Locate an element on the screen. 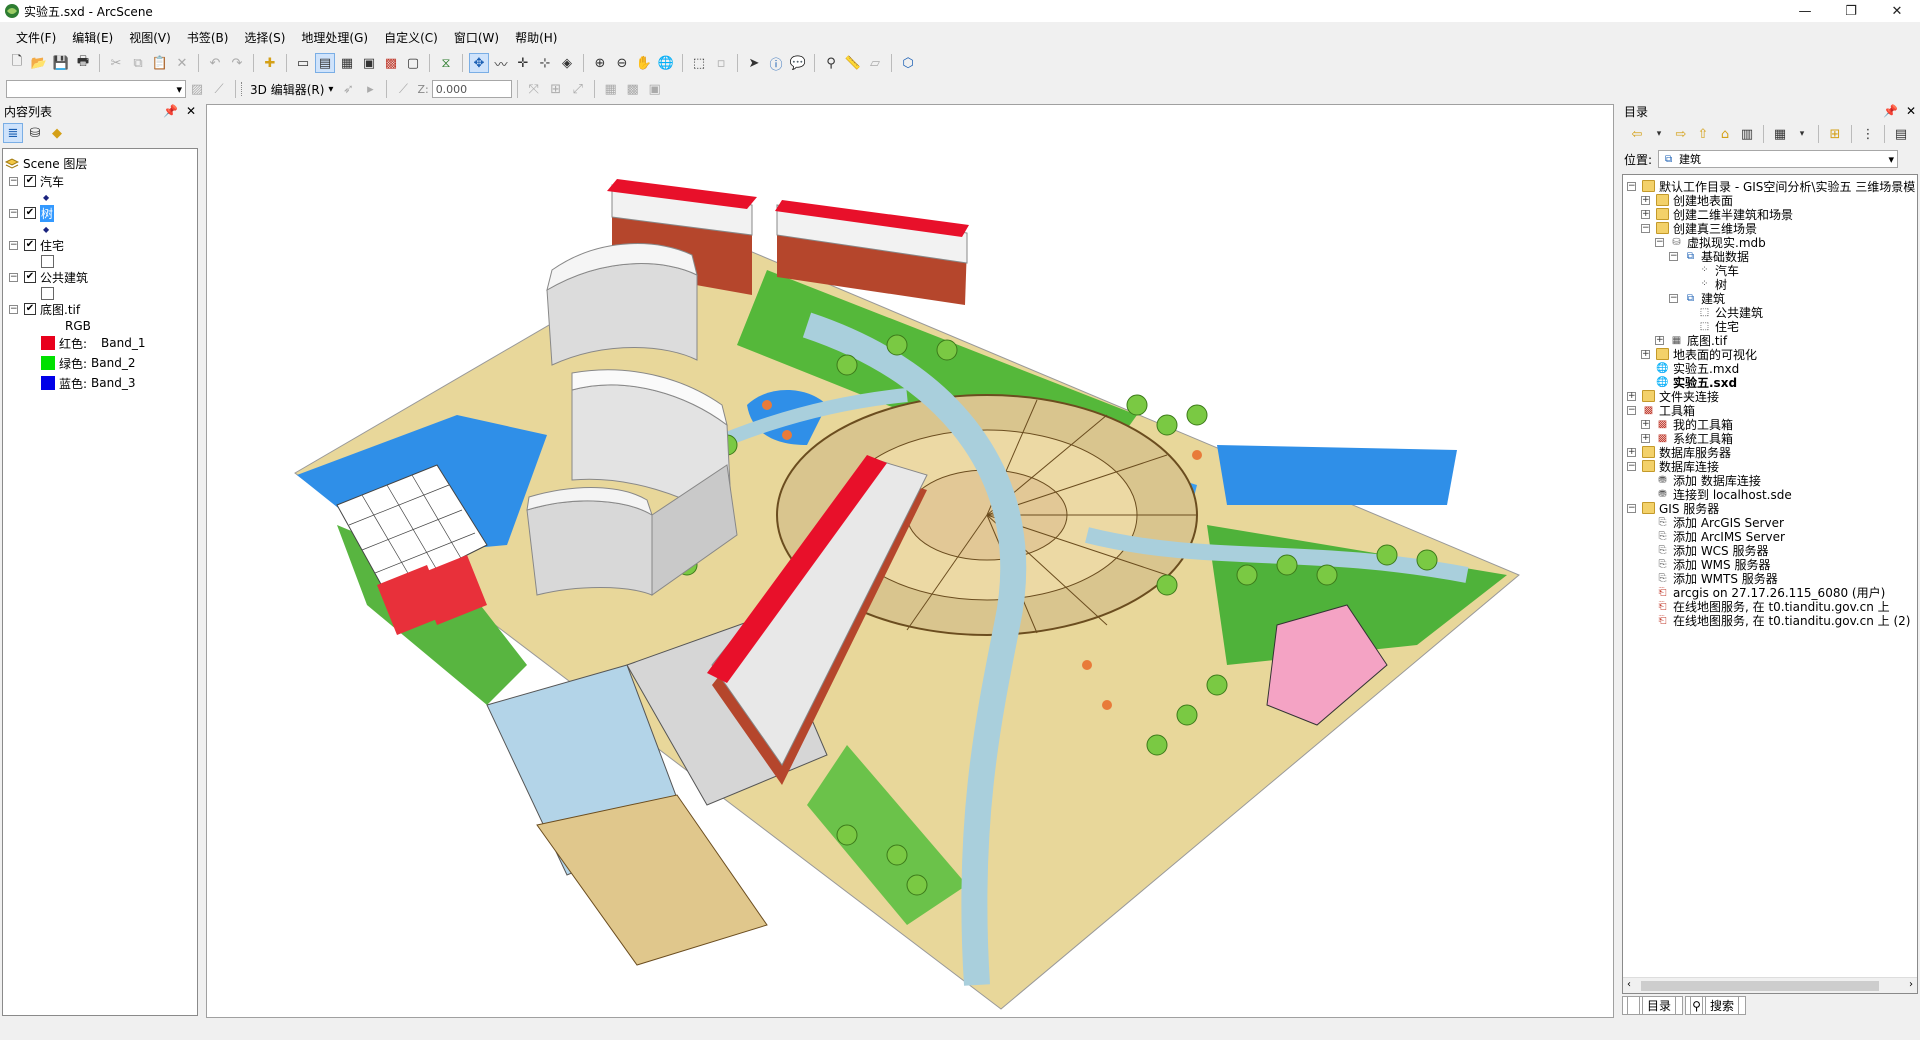  menu-geoprocessing: 地理处理(G) is located at coordinates (334, 37).